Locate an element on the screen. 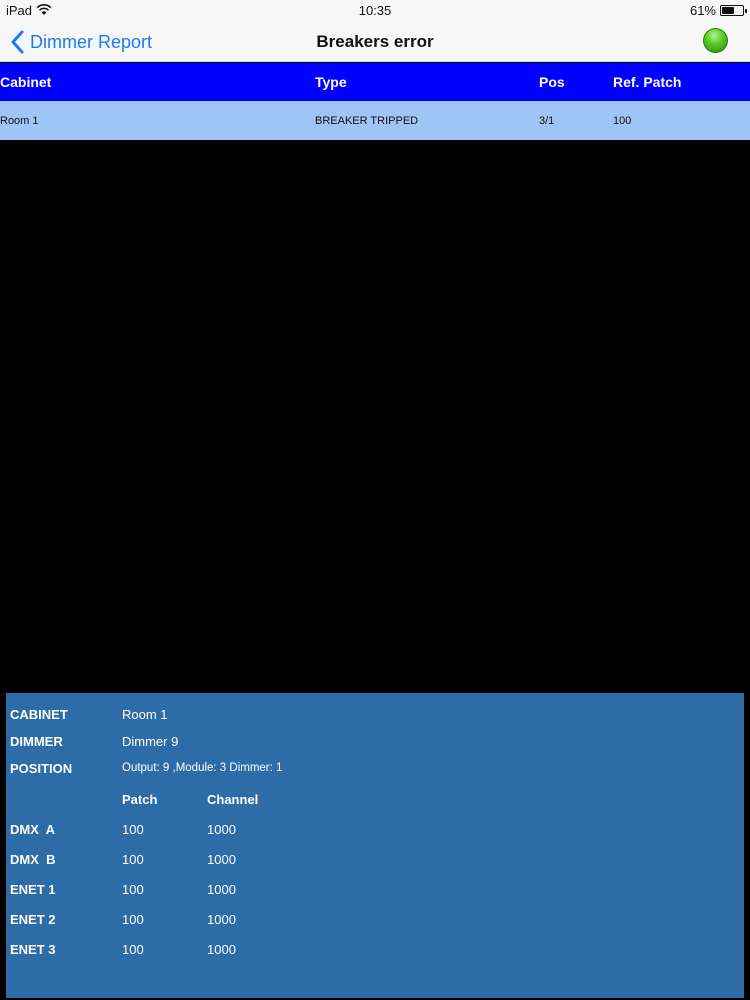 The image size is (750, 1000). output-name: DMX A is located at coordinates (33, 829).